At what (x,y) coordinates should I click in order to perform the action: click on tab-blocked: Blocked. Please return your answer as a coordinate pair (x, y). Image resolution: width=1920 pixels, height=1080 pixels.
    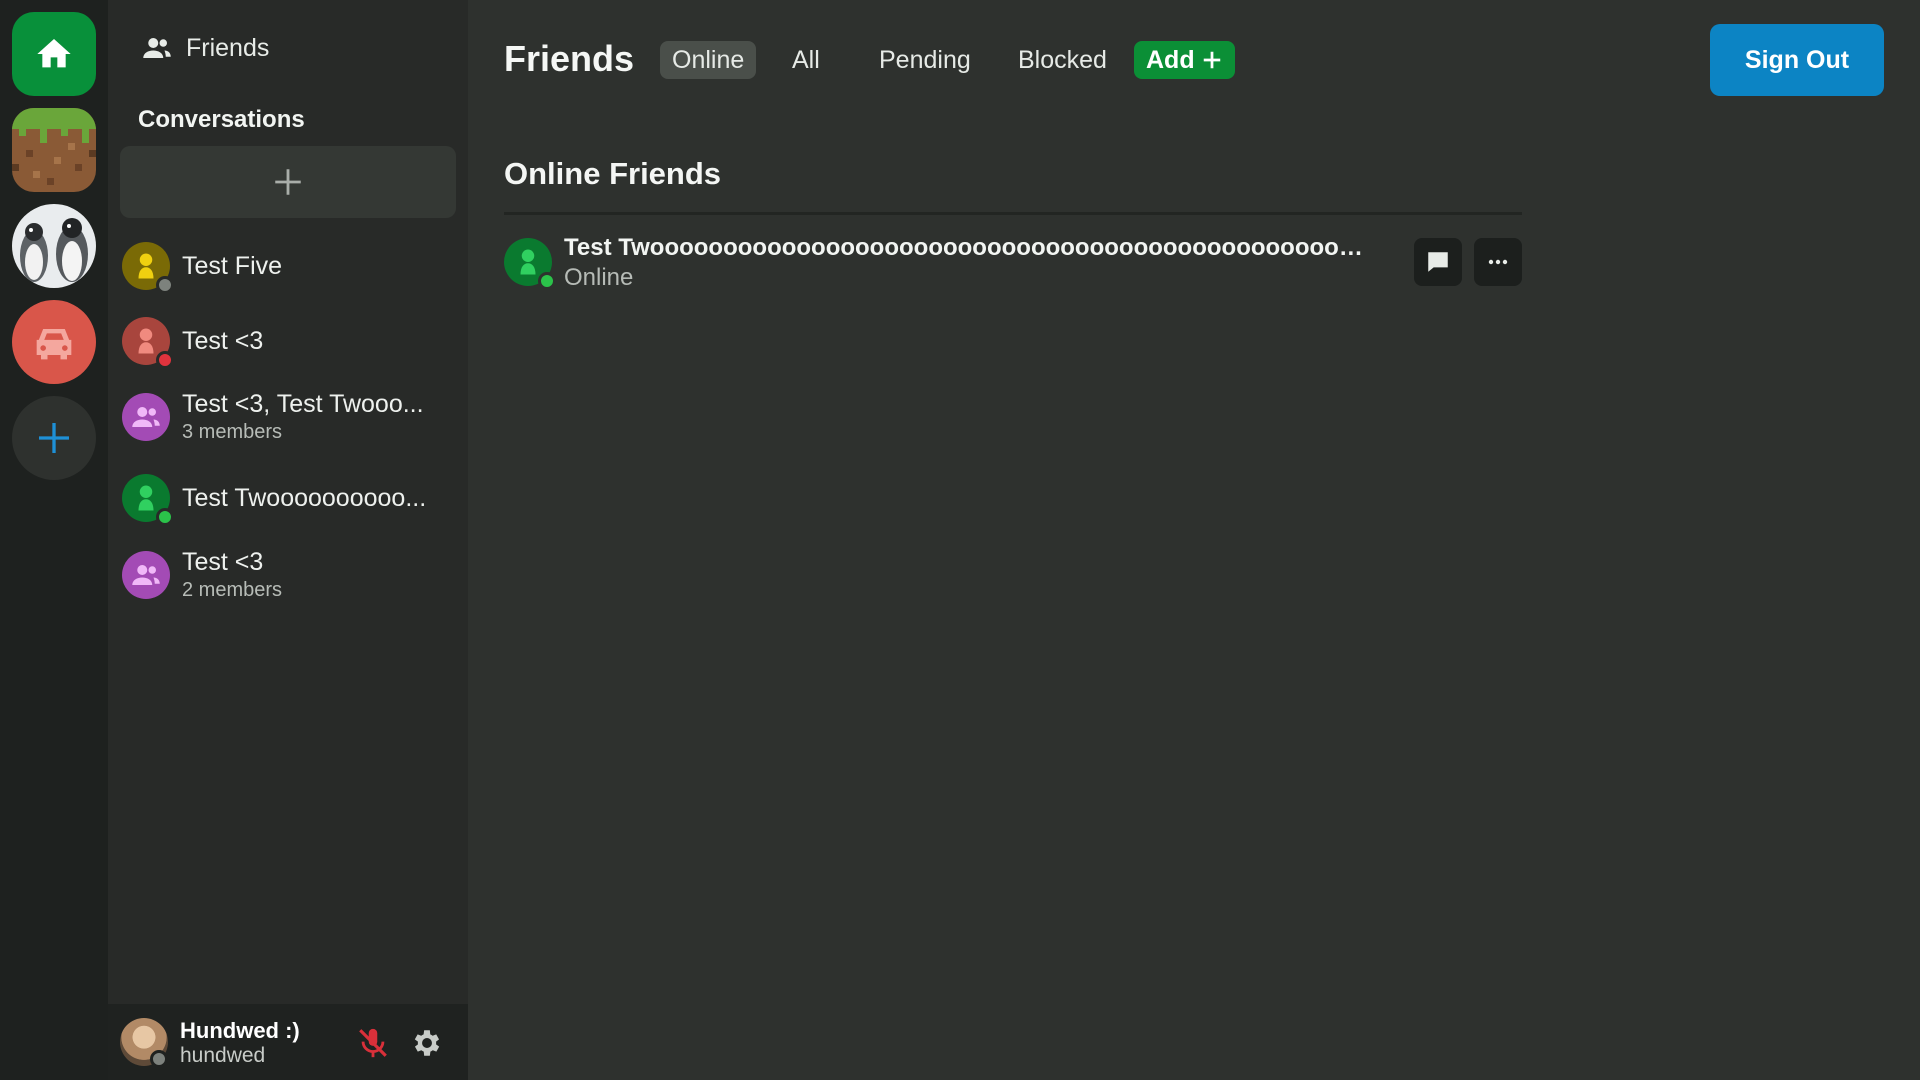
    Looking at the image, I should click on (1062, 60).